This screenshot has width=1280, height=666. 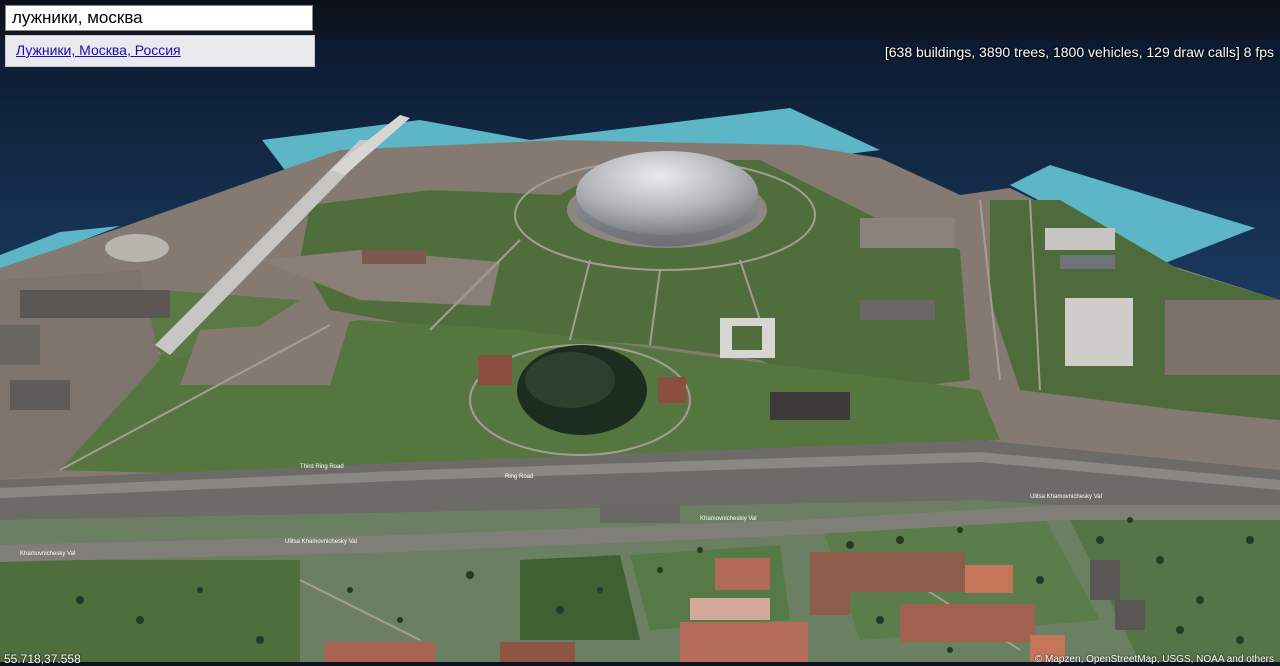 What do you see at coordinates (98, 50) in the screenshot?
I see `suggestion-item-luzhniki: Лужники, Москва, Россия` at bounding box center [98, 50].